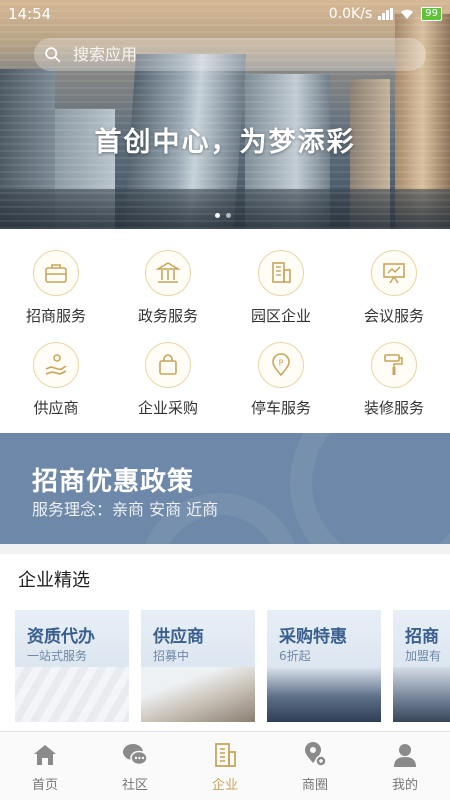 The width and height of the screenshot is (450, 800). Describe the element at coordinates (224, 785) in the screenshot. I see `tab-label: 企业` at that location.